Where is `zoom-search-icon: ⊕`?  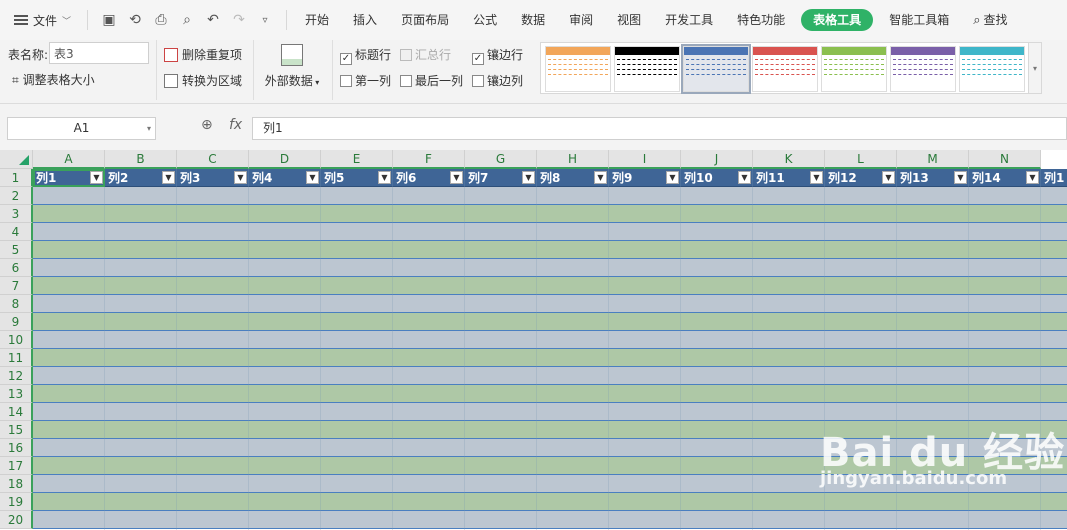
zoom-search-icon: ⊕ is located at coordinates (207, 125).